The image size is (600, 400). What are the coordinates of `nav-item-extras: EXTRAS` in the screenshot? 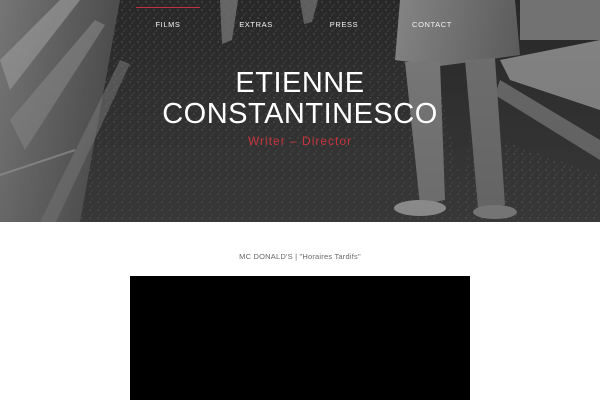 It's located at (256, 20).